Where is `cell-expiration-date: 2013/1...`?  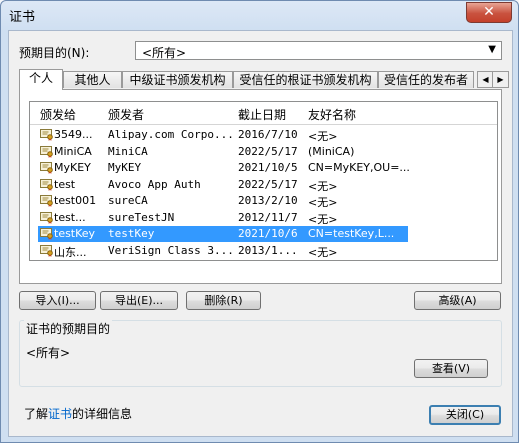 cell-expiration-date: 2013/1... is located at coordinates (268, 250).